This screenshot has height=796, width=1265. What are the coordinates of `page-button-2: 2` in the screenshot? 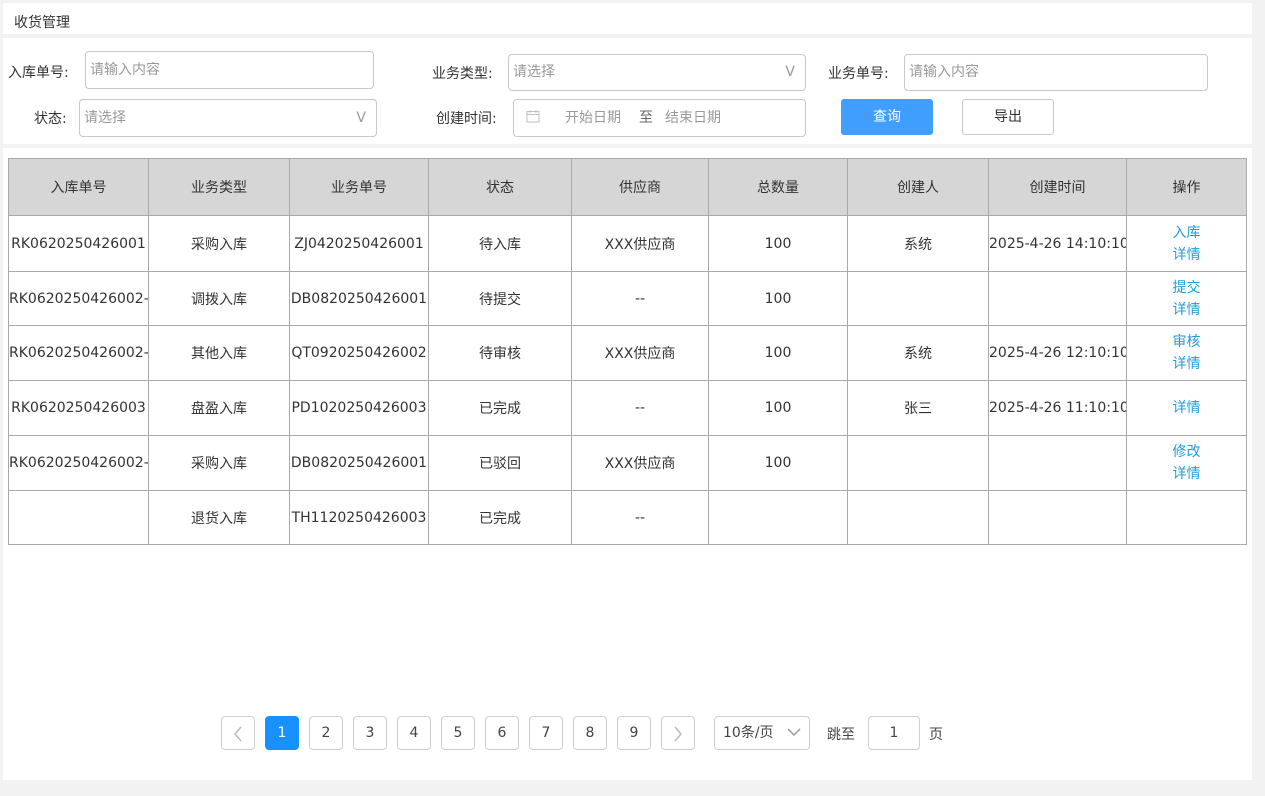 It's located at (326, 733).